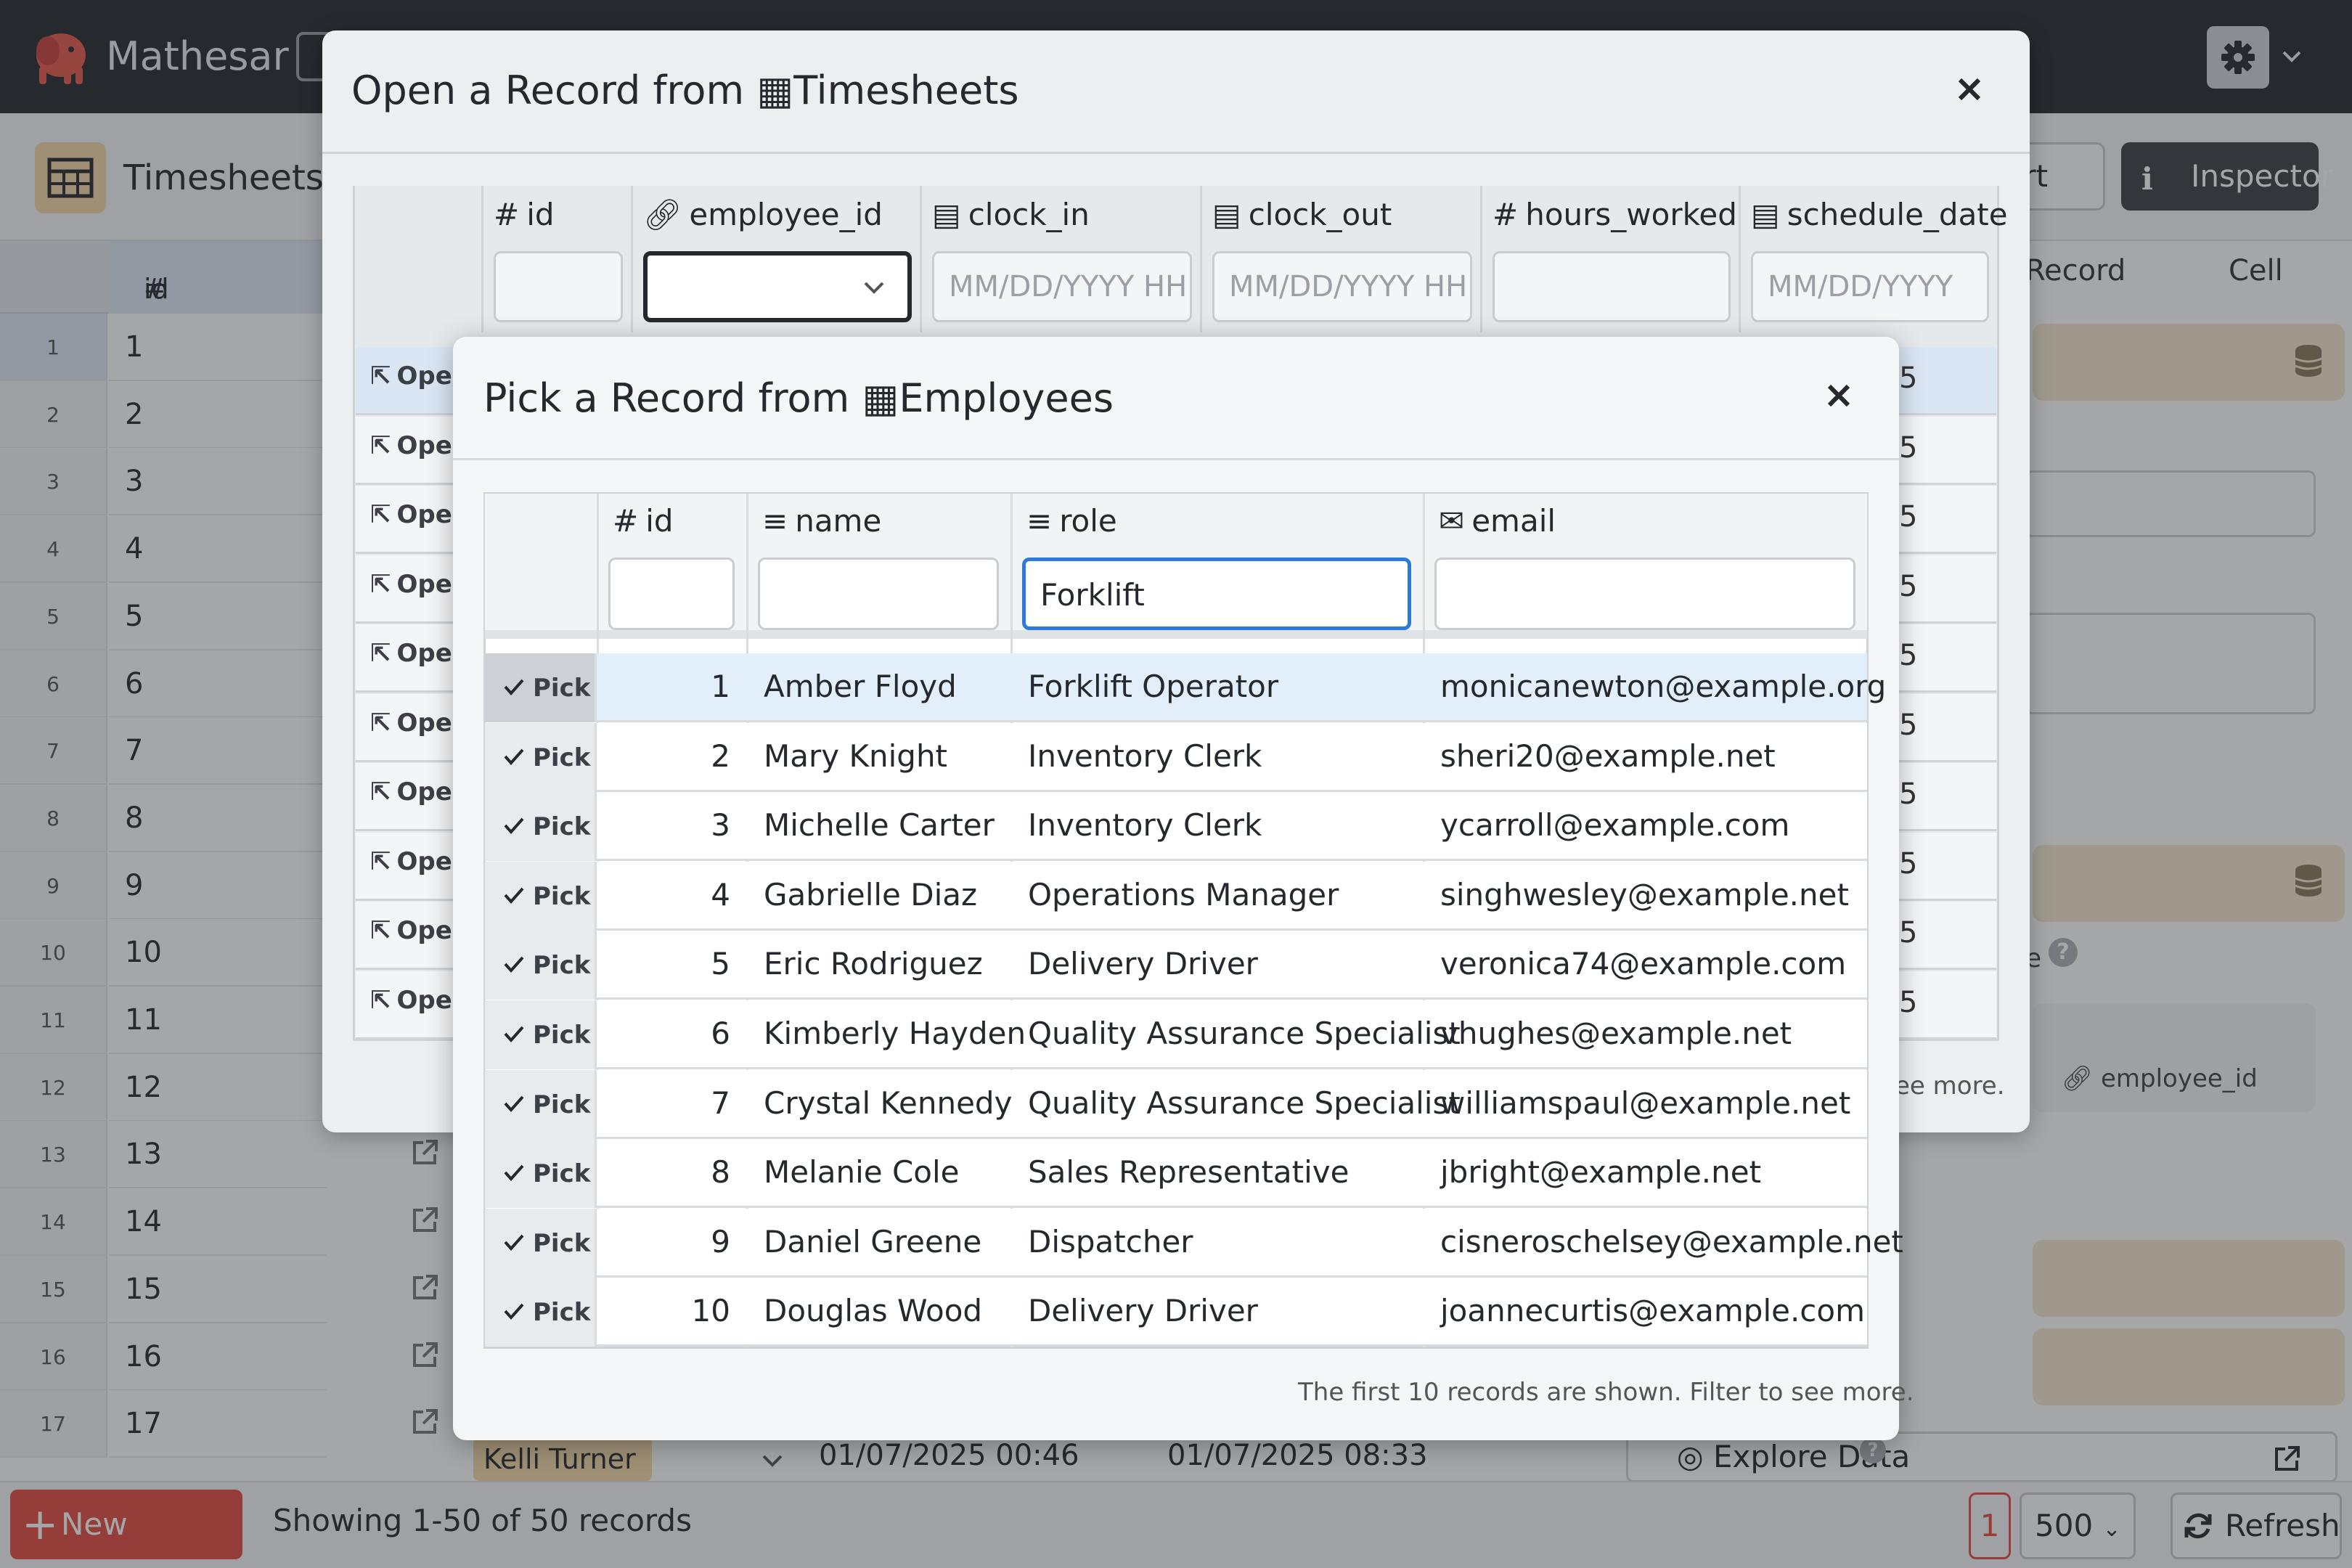 The width and height of the screenshot is (2352, 1568). What do you see at coordinates (1110, 1242) in the screenshot?
I see `cell-role: Dispatcher` at bounding box center [1110, 1242].